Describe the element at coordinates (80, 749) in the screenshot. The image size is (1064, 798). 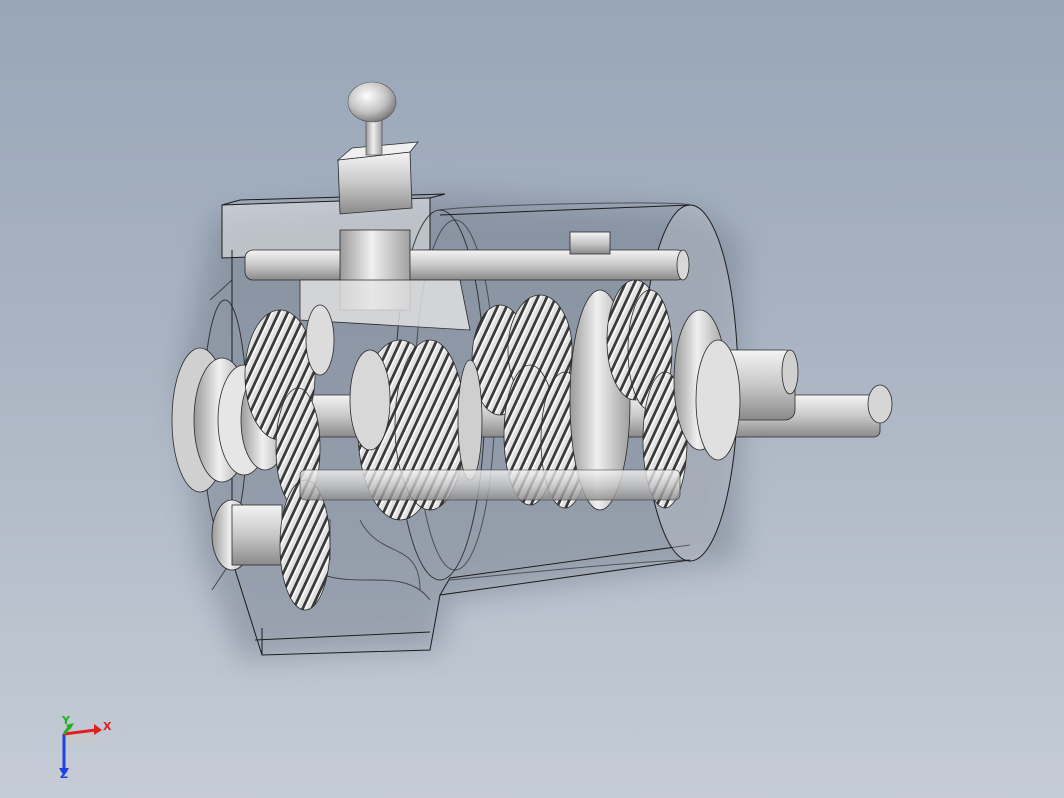
I see `triad-icon` at that location.